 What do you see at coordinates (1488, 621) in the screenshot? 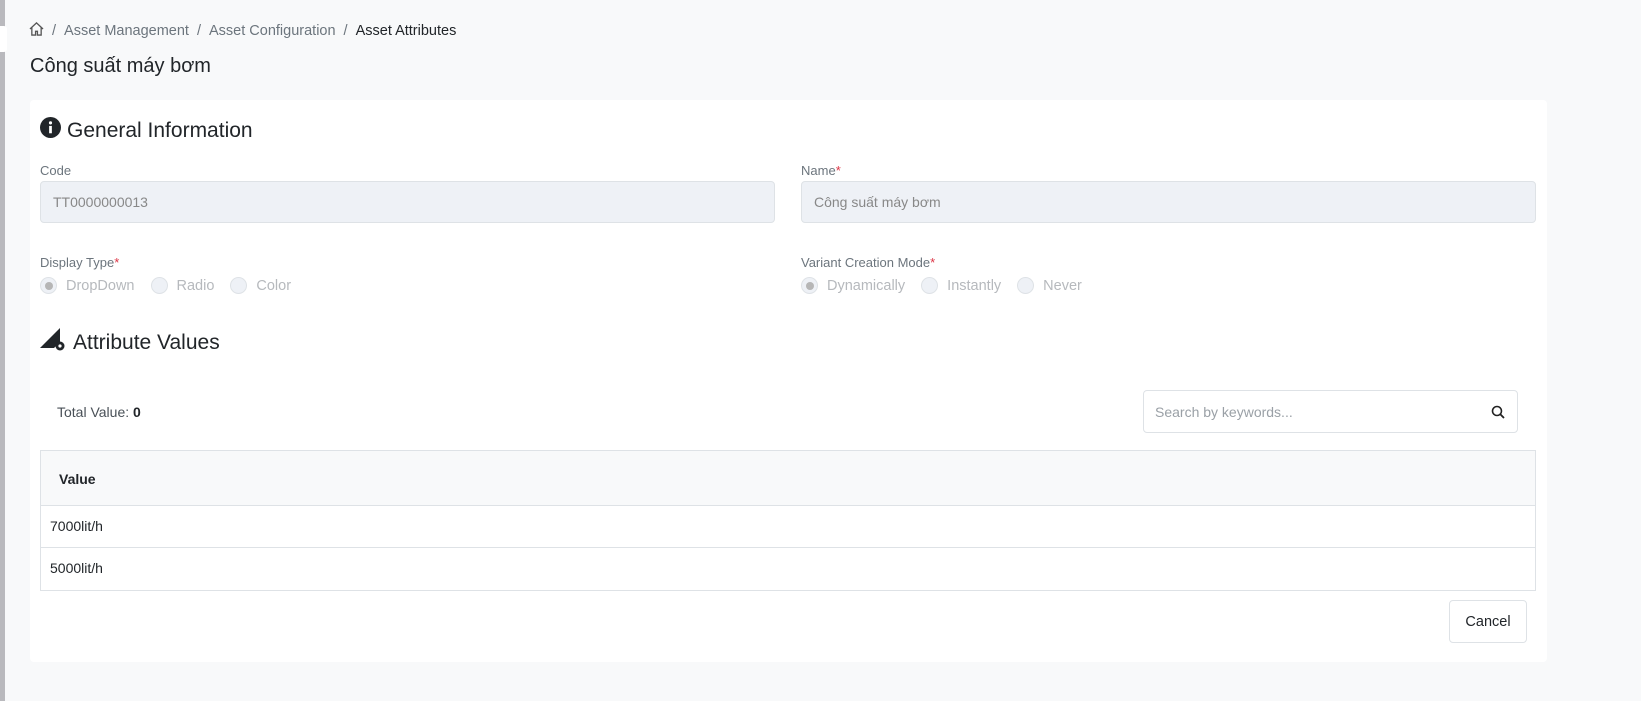
I see `cancel-button: Cancel` at bounding box center [1488, 621].